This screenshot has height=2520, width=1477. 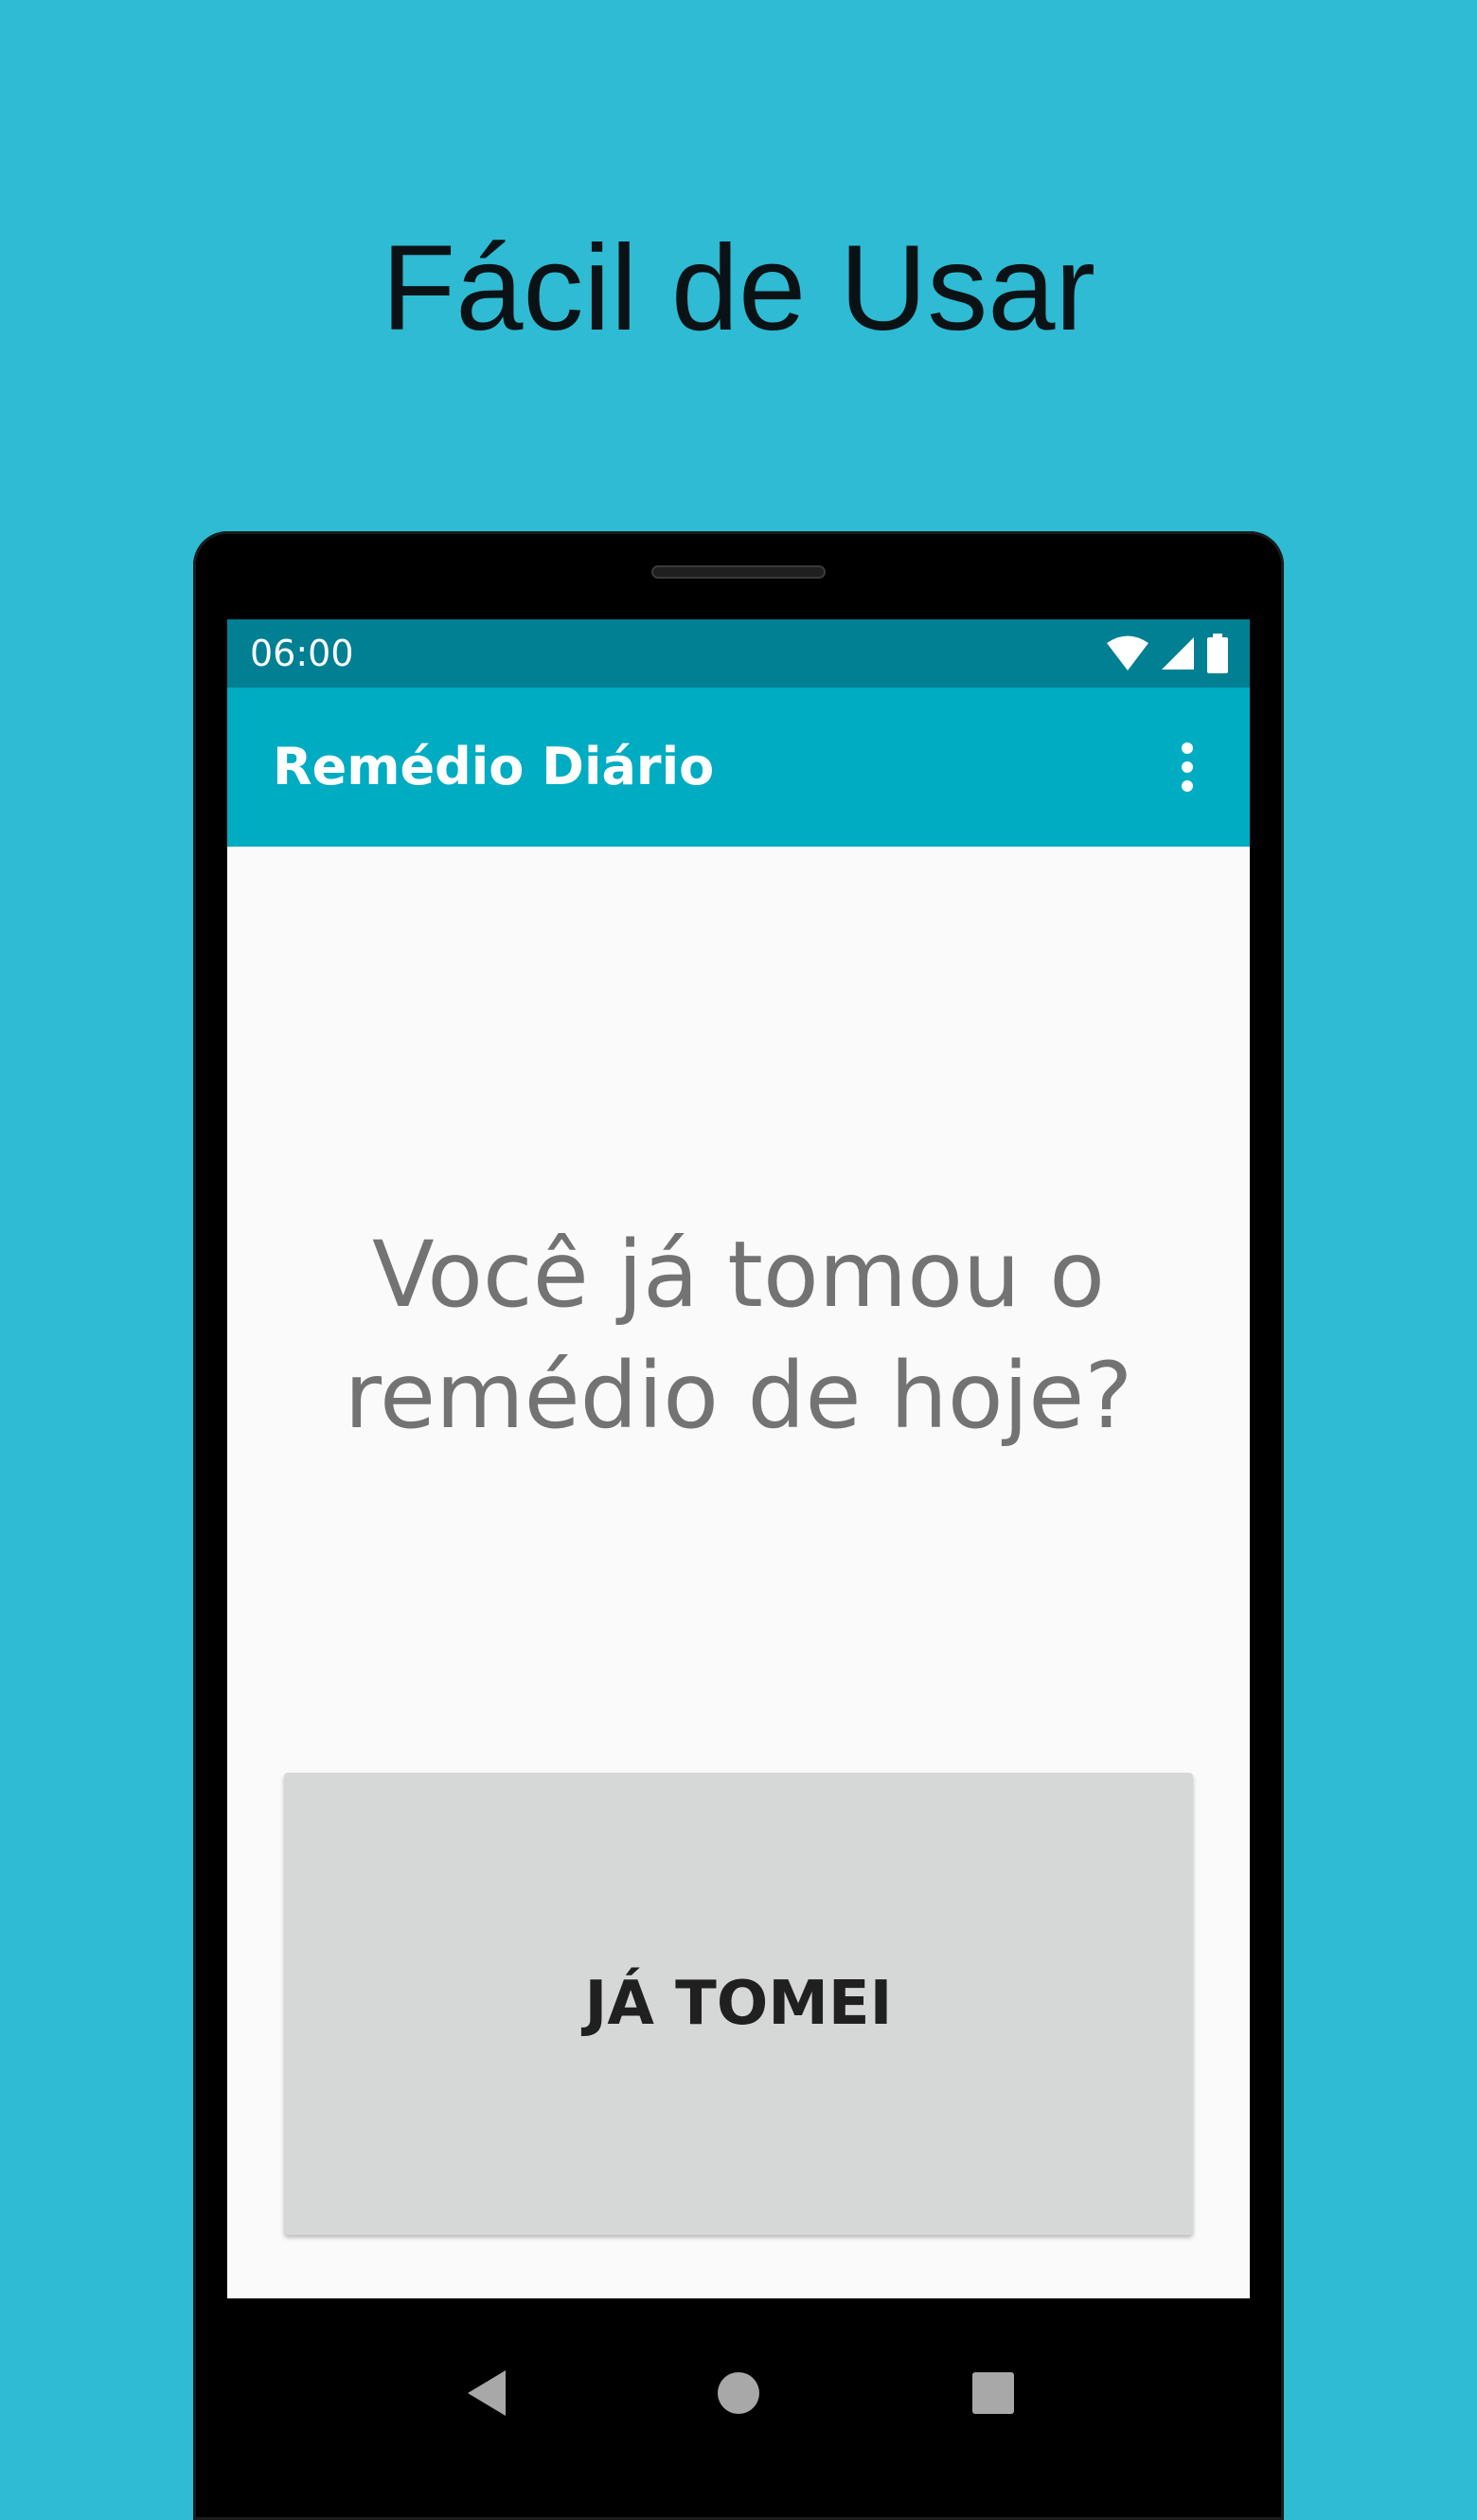 What do you see at coordinates (738, 572) in the screenshot?
I see `earpiece-speaker` at bounding box center [738, 572].